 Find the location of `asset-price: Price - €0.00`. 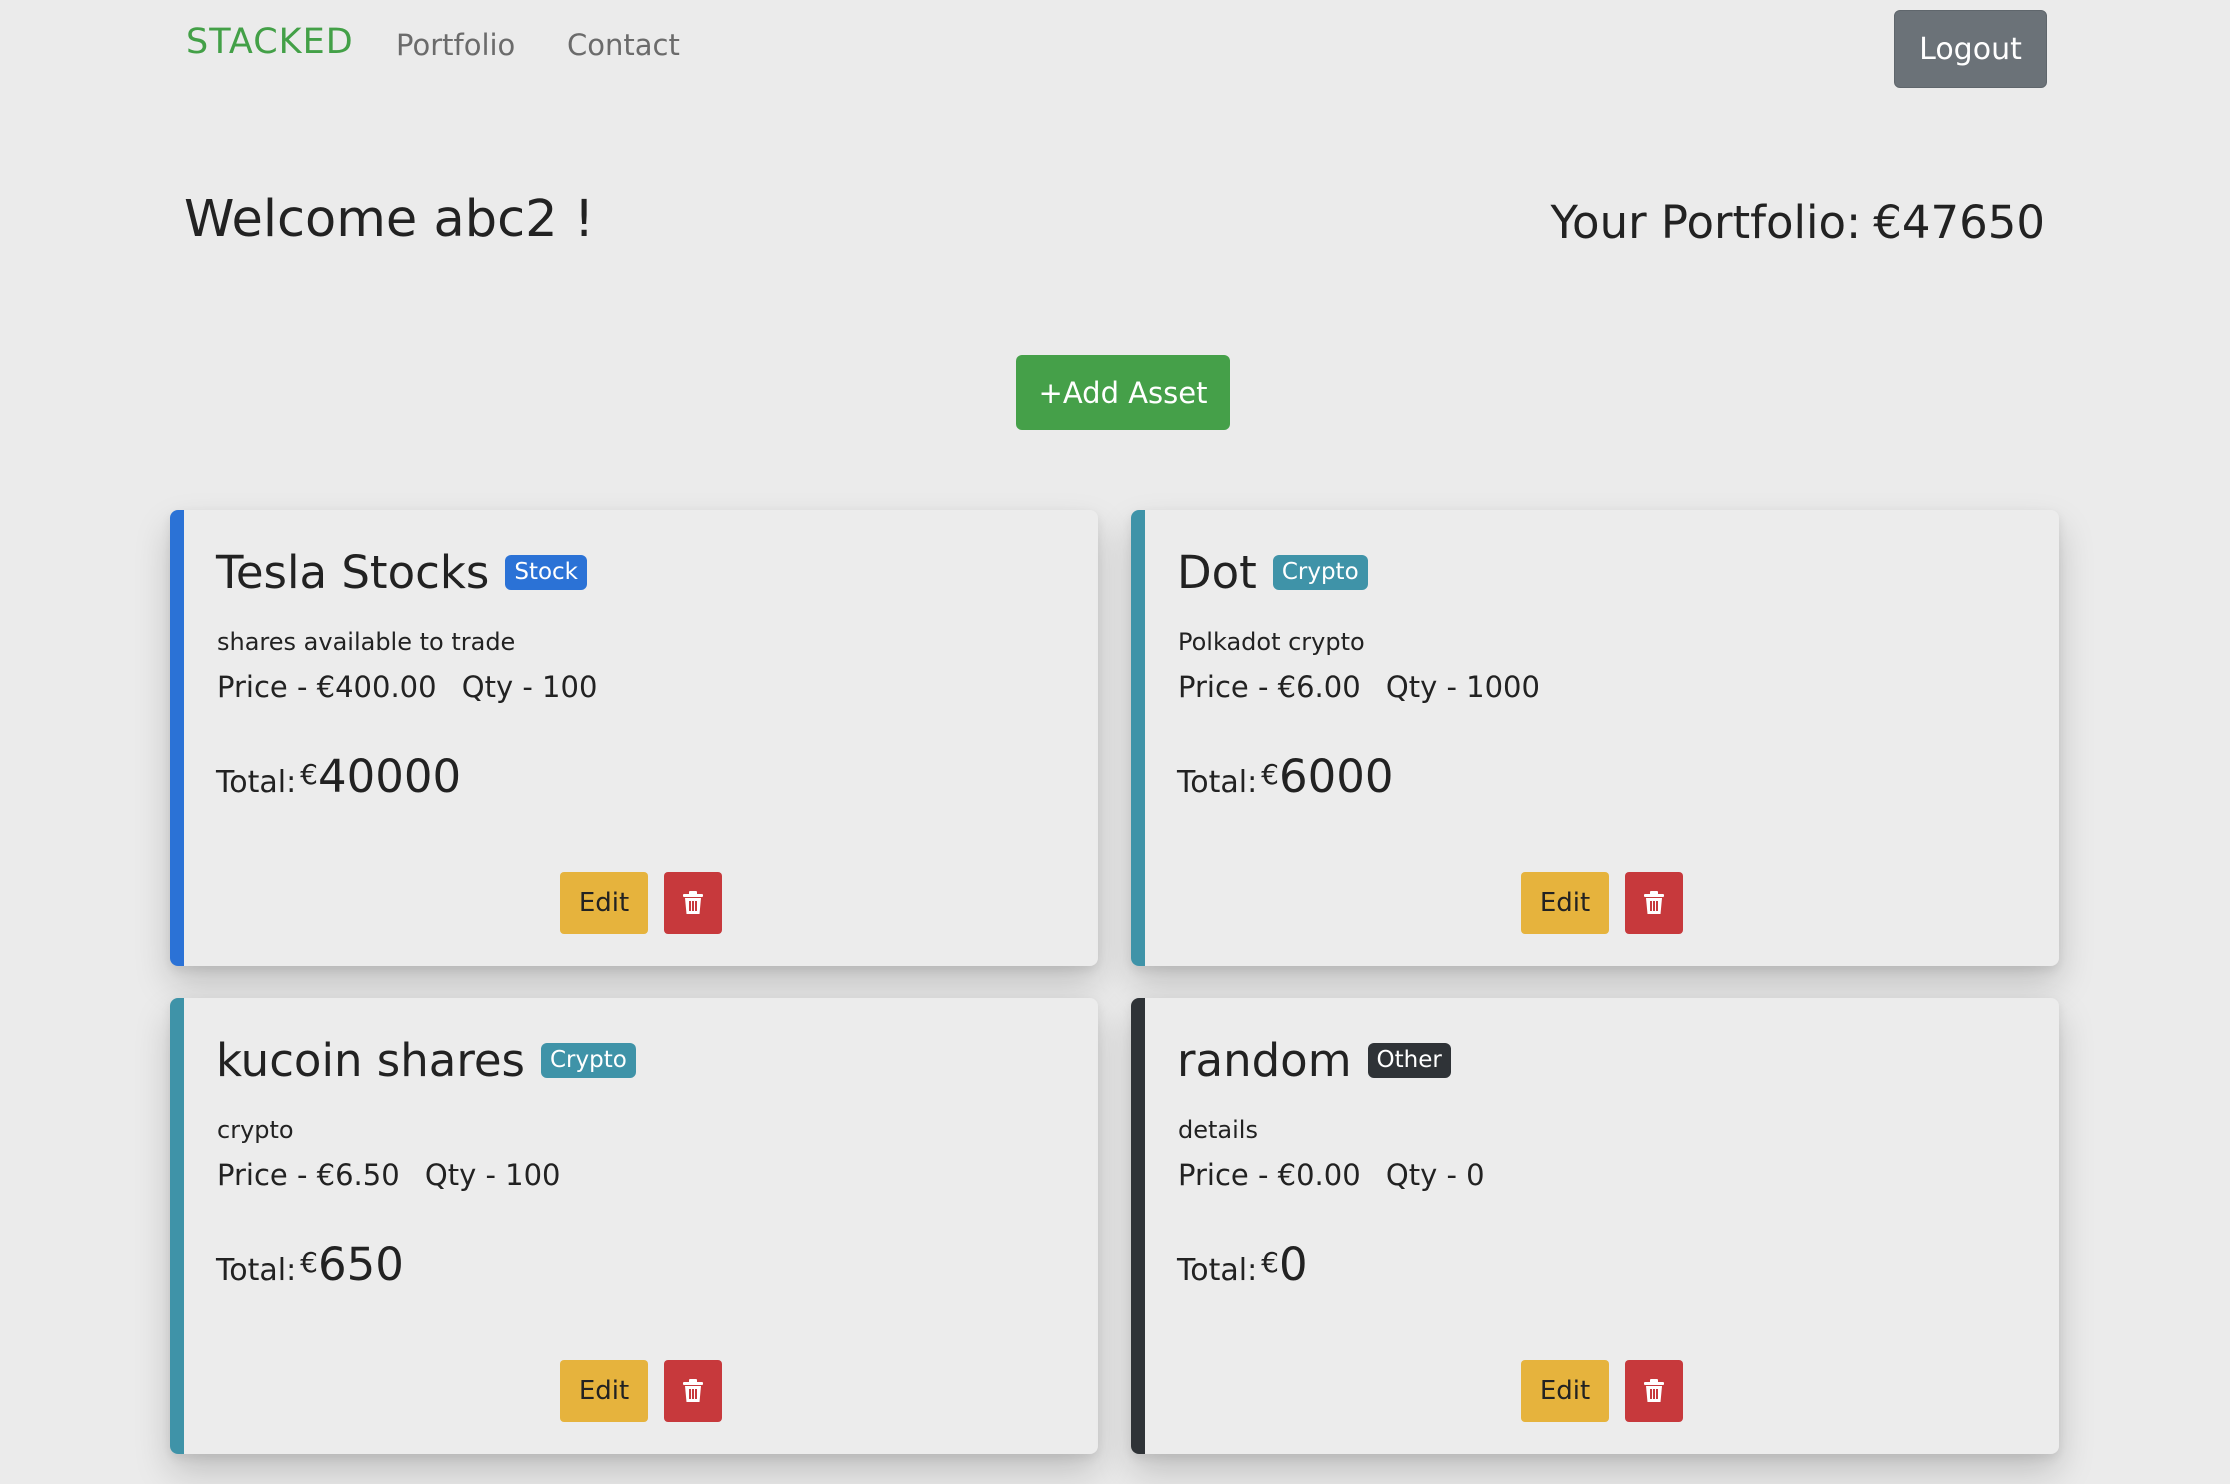

asset-price: Price - €0.00 is located at coordinates (1269, 1175).